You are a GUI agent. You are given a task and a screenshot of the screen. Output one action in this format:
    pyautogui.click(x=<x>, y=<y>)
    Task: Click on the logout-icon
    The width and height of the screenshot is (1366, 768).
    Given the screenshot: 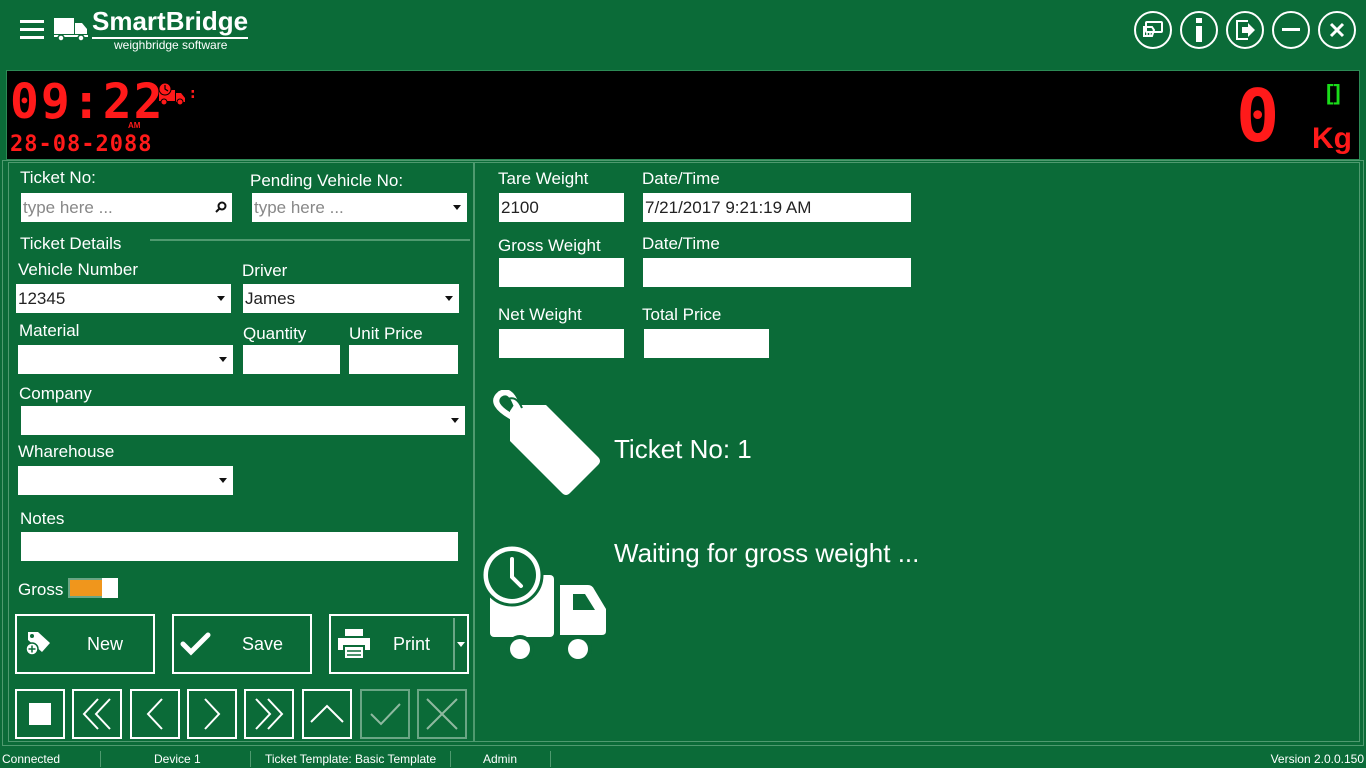 What is the action you would take?
    pyautogui.click(x=1245, y=30)
    